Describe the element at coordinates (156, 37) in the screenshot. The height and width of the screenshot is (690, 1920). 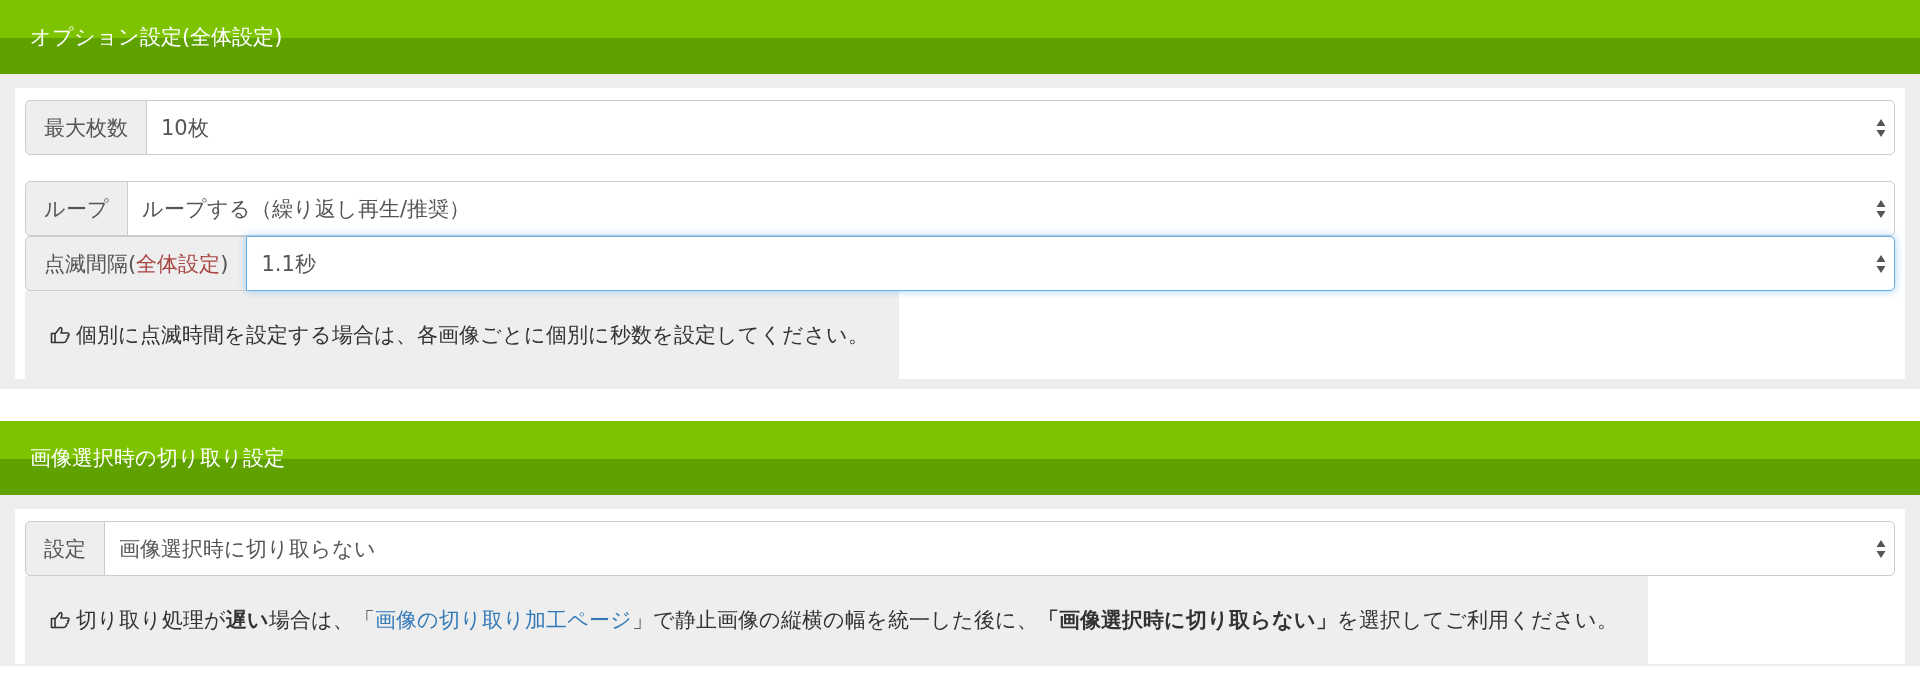
I see `section-title: オプション設定(全体設定)` at that location.